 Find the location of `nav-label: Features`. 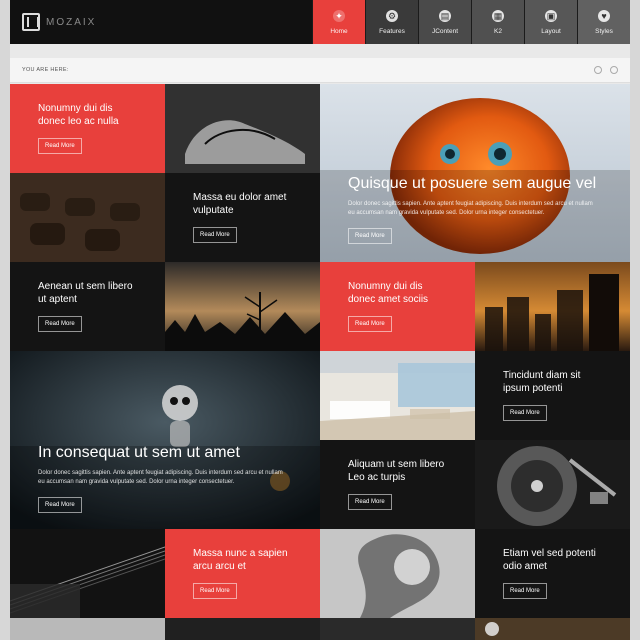

nav-label: Features is located at coordinates (392, 31).